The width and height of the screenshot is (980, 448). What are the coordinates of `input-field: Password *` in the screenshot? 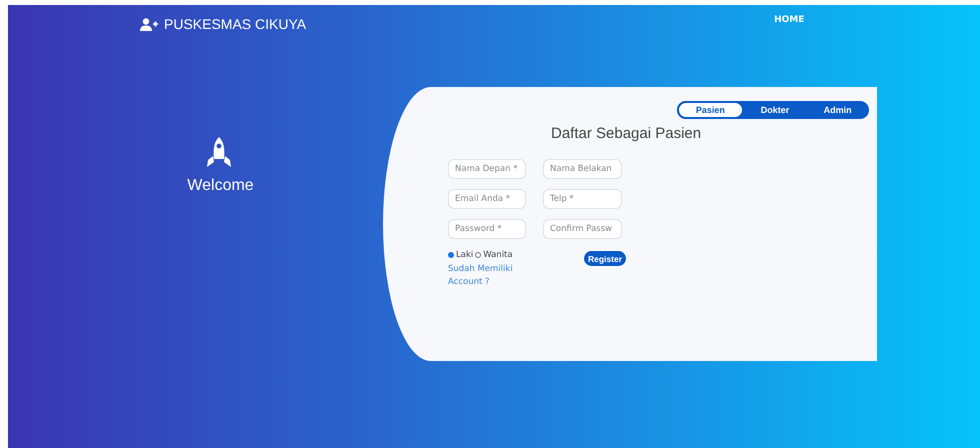 It's located at (487, 229).